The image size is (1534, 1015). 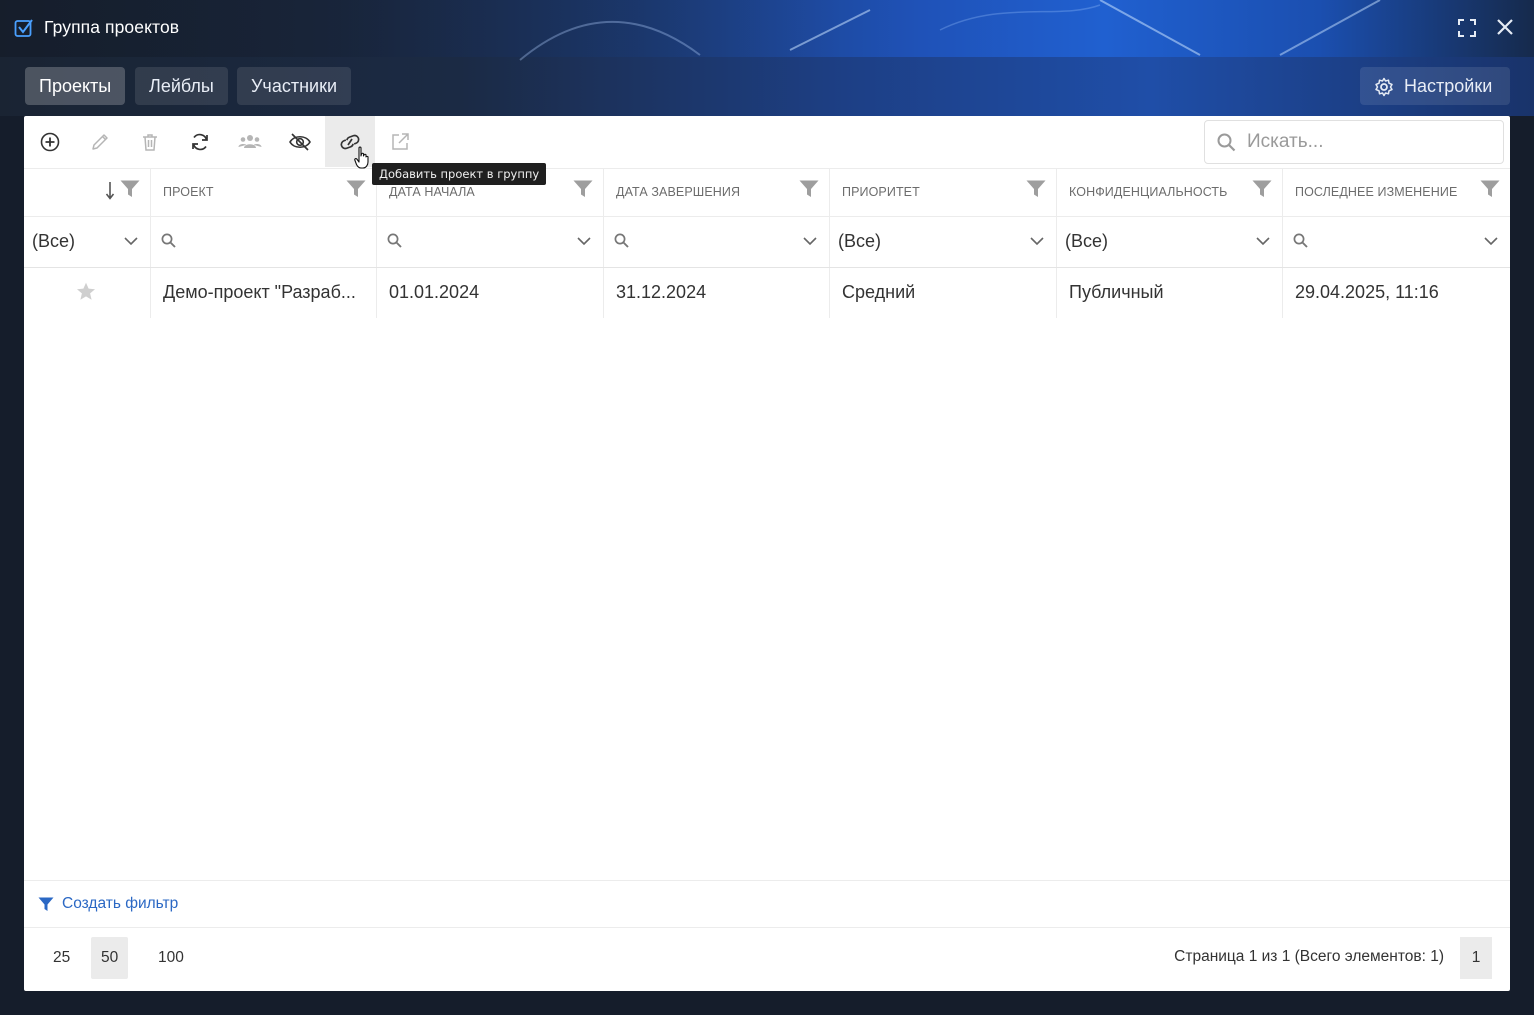 I want to click on column-label: Последнее изменение, so click(x=1376, y=192).